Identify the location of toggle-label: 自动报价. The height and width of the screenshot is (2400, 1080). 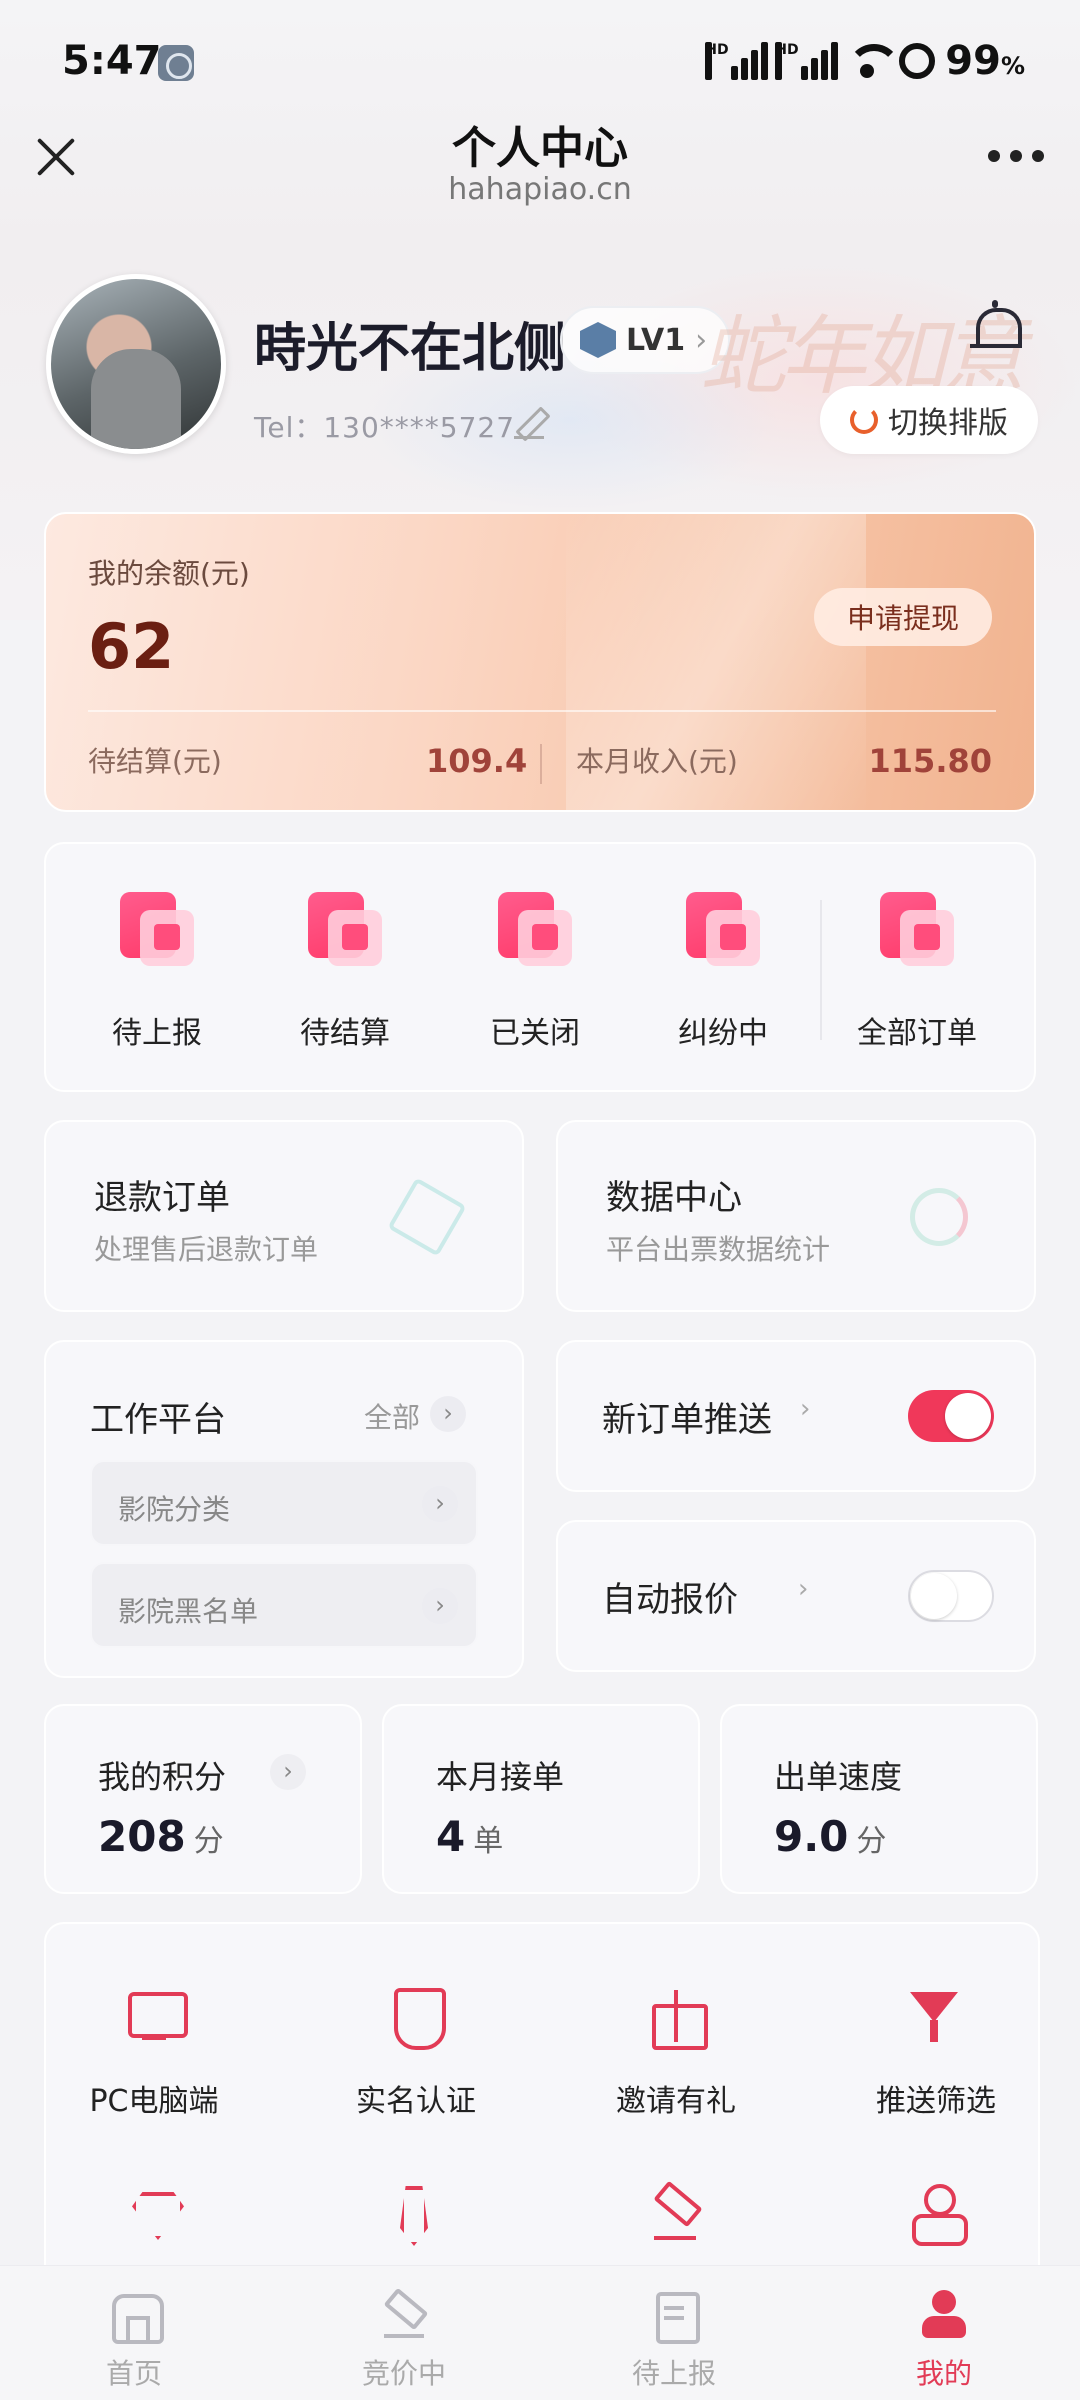
(670, 1600).